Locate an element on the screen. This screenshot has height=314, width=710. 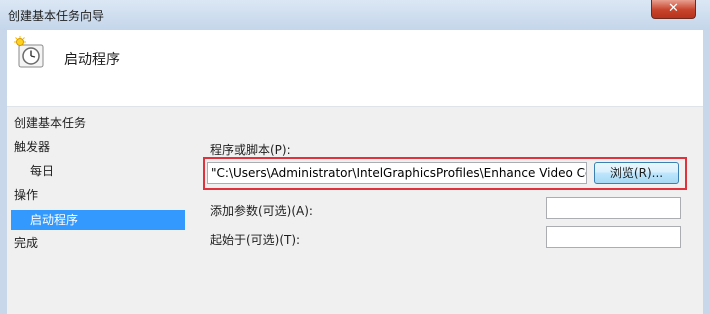
title-bar: 创建基本任务向导 ✕ is located at coordinates (355, 15).